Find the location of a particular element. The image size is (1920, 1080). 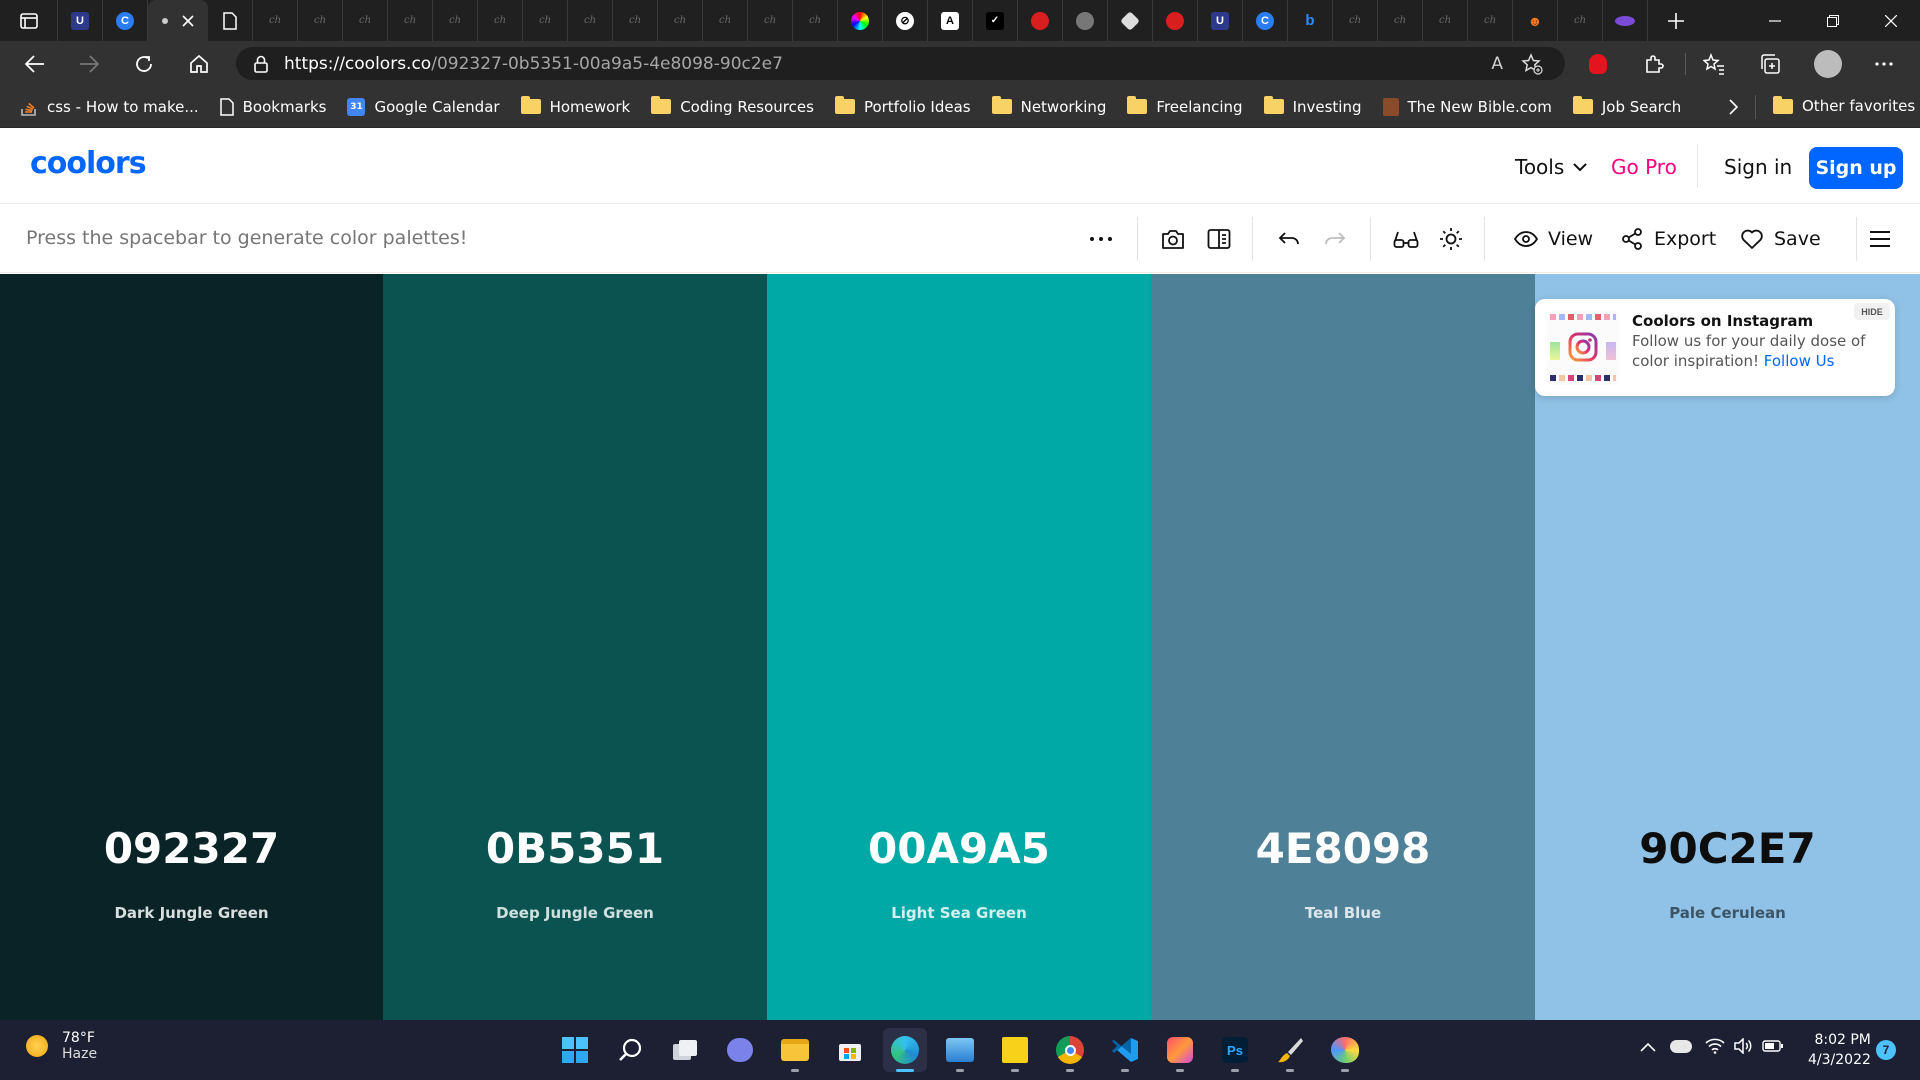

file-explorer-button is located at coordinates (795, 1050).